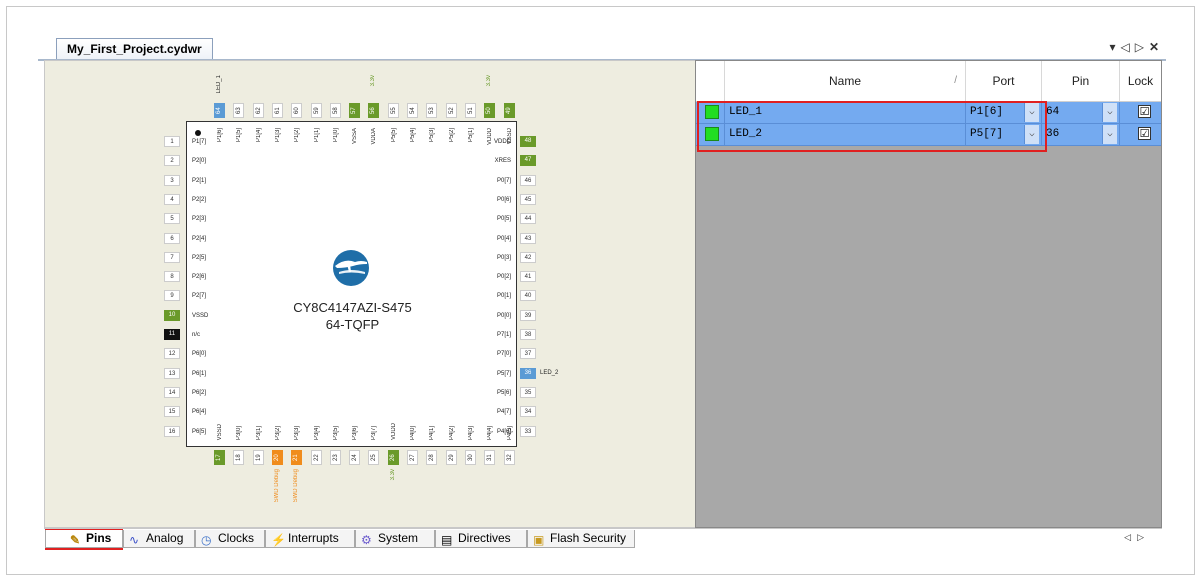 This screenshot has height=580, width=1204. What do you see at coordinates (374, 110) in the screenshot?
I see `pin-number-box: 56` at bounding box center [374, 110].